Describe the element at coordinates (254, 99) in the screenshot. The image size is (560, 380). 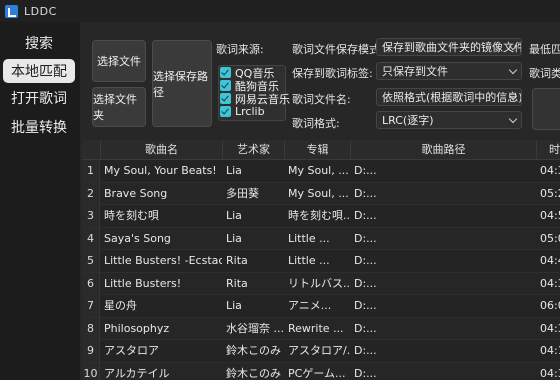
I see `source-item-netease: 网易云音乐` at that location.